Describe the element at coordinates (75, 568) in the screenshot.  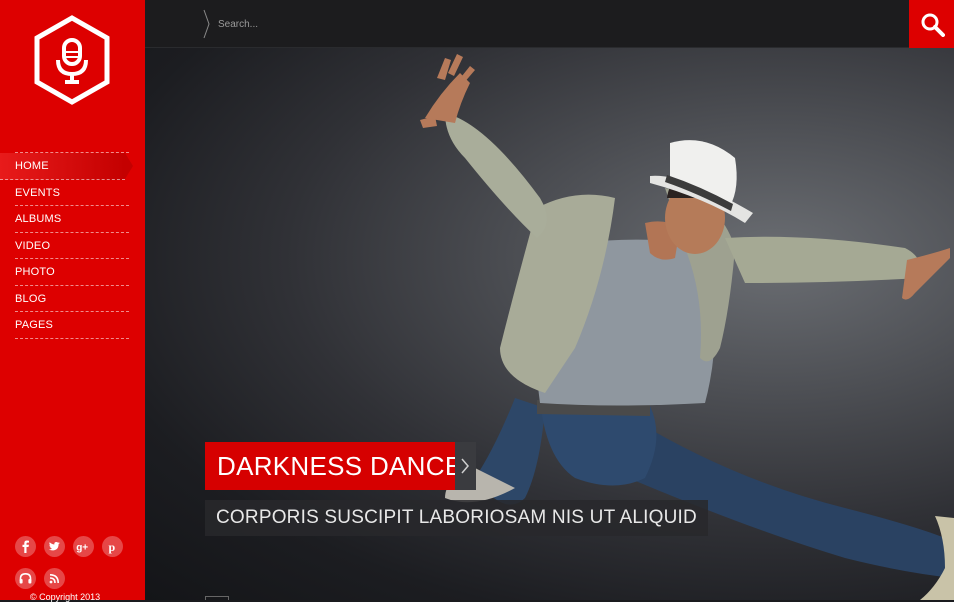
I see `social-links: g+ p` at that location.